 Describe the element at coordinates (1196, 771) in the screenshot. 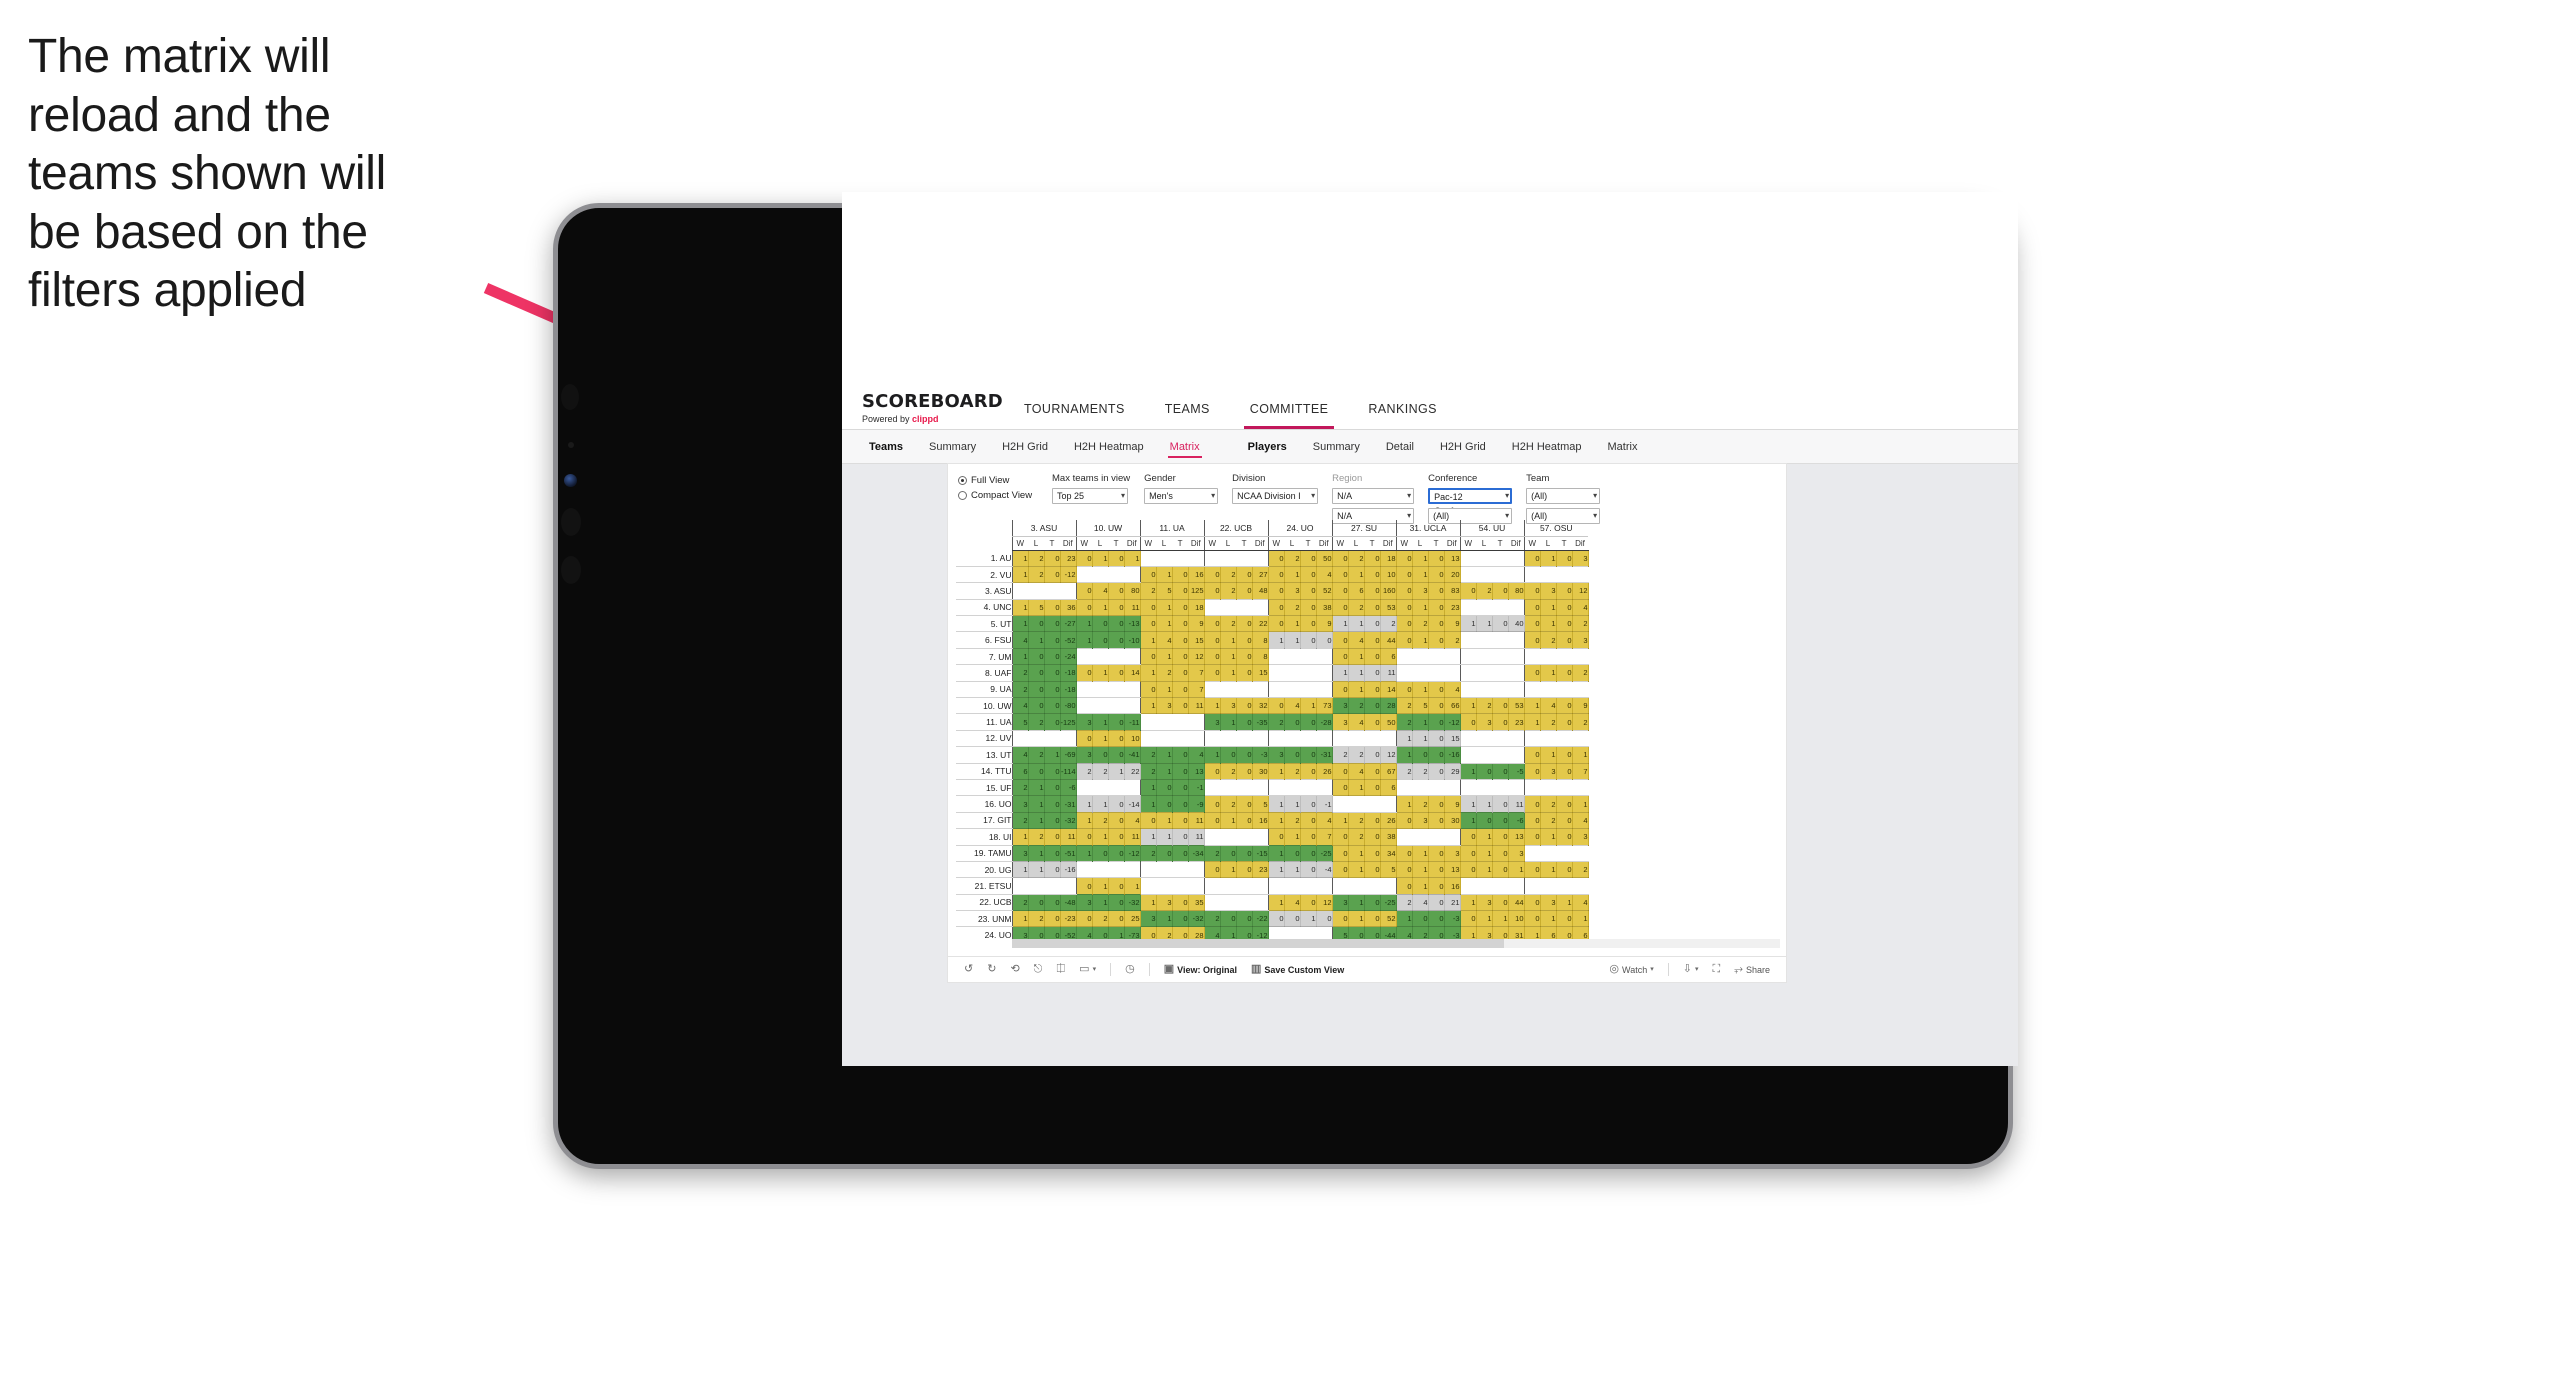

I see `matrix-cell: 13` at that location.